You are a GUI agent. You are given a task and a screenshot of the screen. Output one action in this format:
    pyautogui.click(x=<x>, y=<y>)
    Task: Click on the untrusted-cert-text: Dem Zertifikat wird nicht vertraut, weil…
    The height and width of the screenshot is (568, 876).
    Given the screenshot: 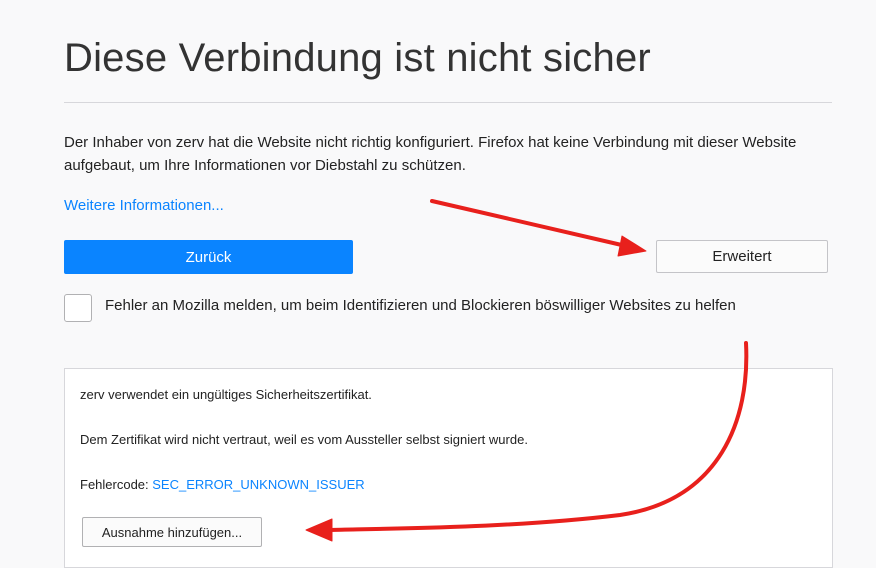 What is the action you would take?
    pyautogui.click(x=304, y=439)
    